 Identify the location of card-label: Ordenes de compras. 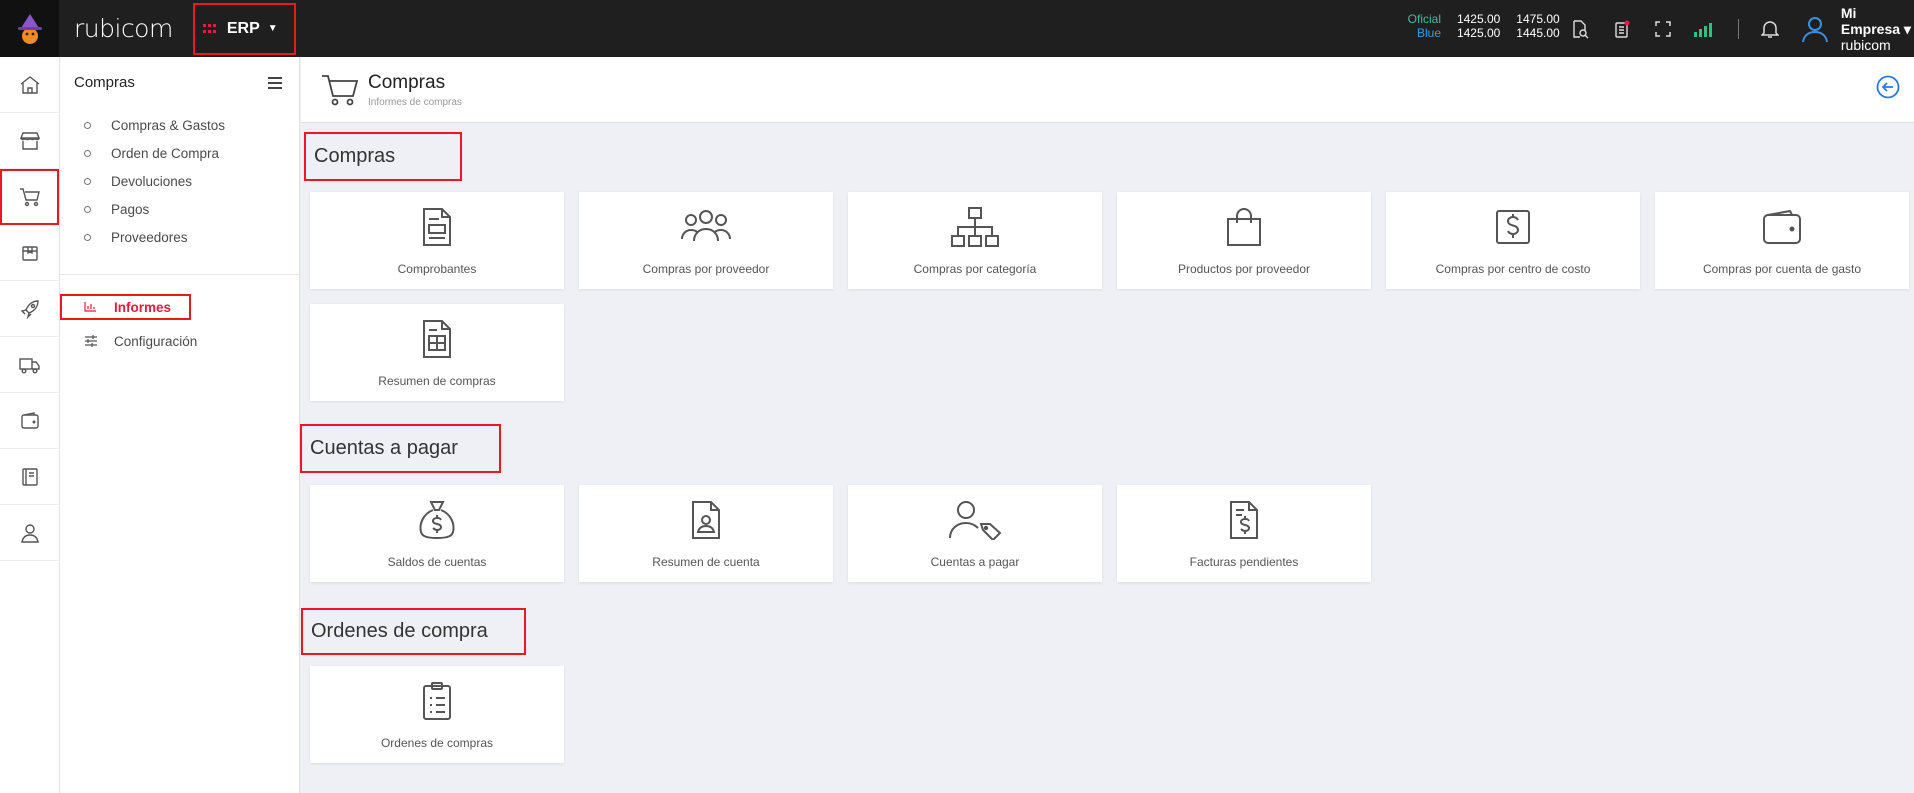
(437, 743).